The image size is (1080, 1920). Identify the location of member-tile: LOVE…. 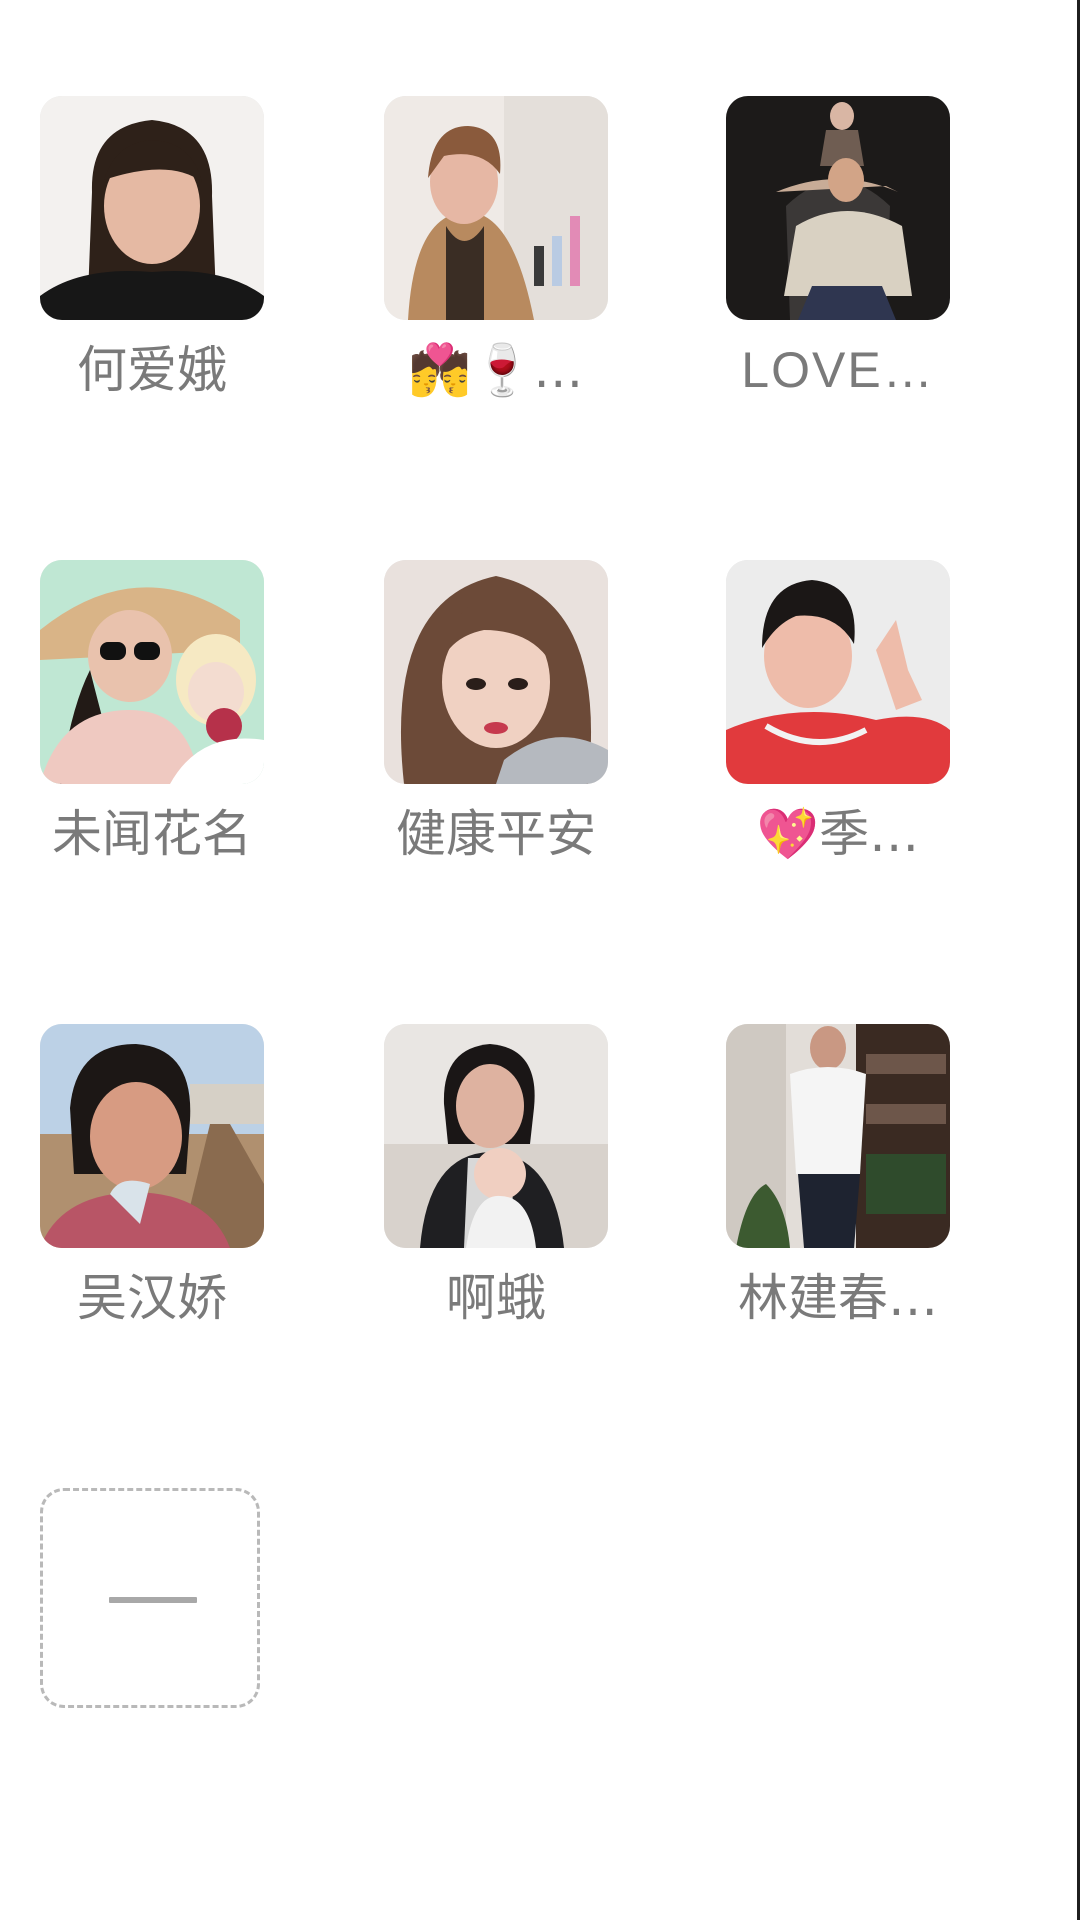
(838, 256).